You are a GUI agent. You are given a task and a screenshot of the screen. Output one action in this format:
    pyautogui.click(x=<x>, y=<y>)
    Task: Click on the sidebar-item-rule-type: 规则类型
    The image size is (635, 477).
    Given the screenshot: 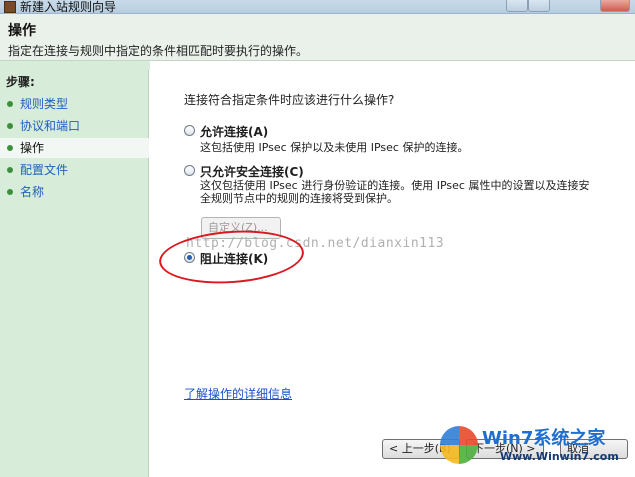 What is the action you would take?
    pyautogui.click(x=74, y=104)
    